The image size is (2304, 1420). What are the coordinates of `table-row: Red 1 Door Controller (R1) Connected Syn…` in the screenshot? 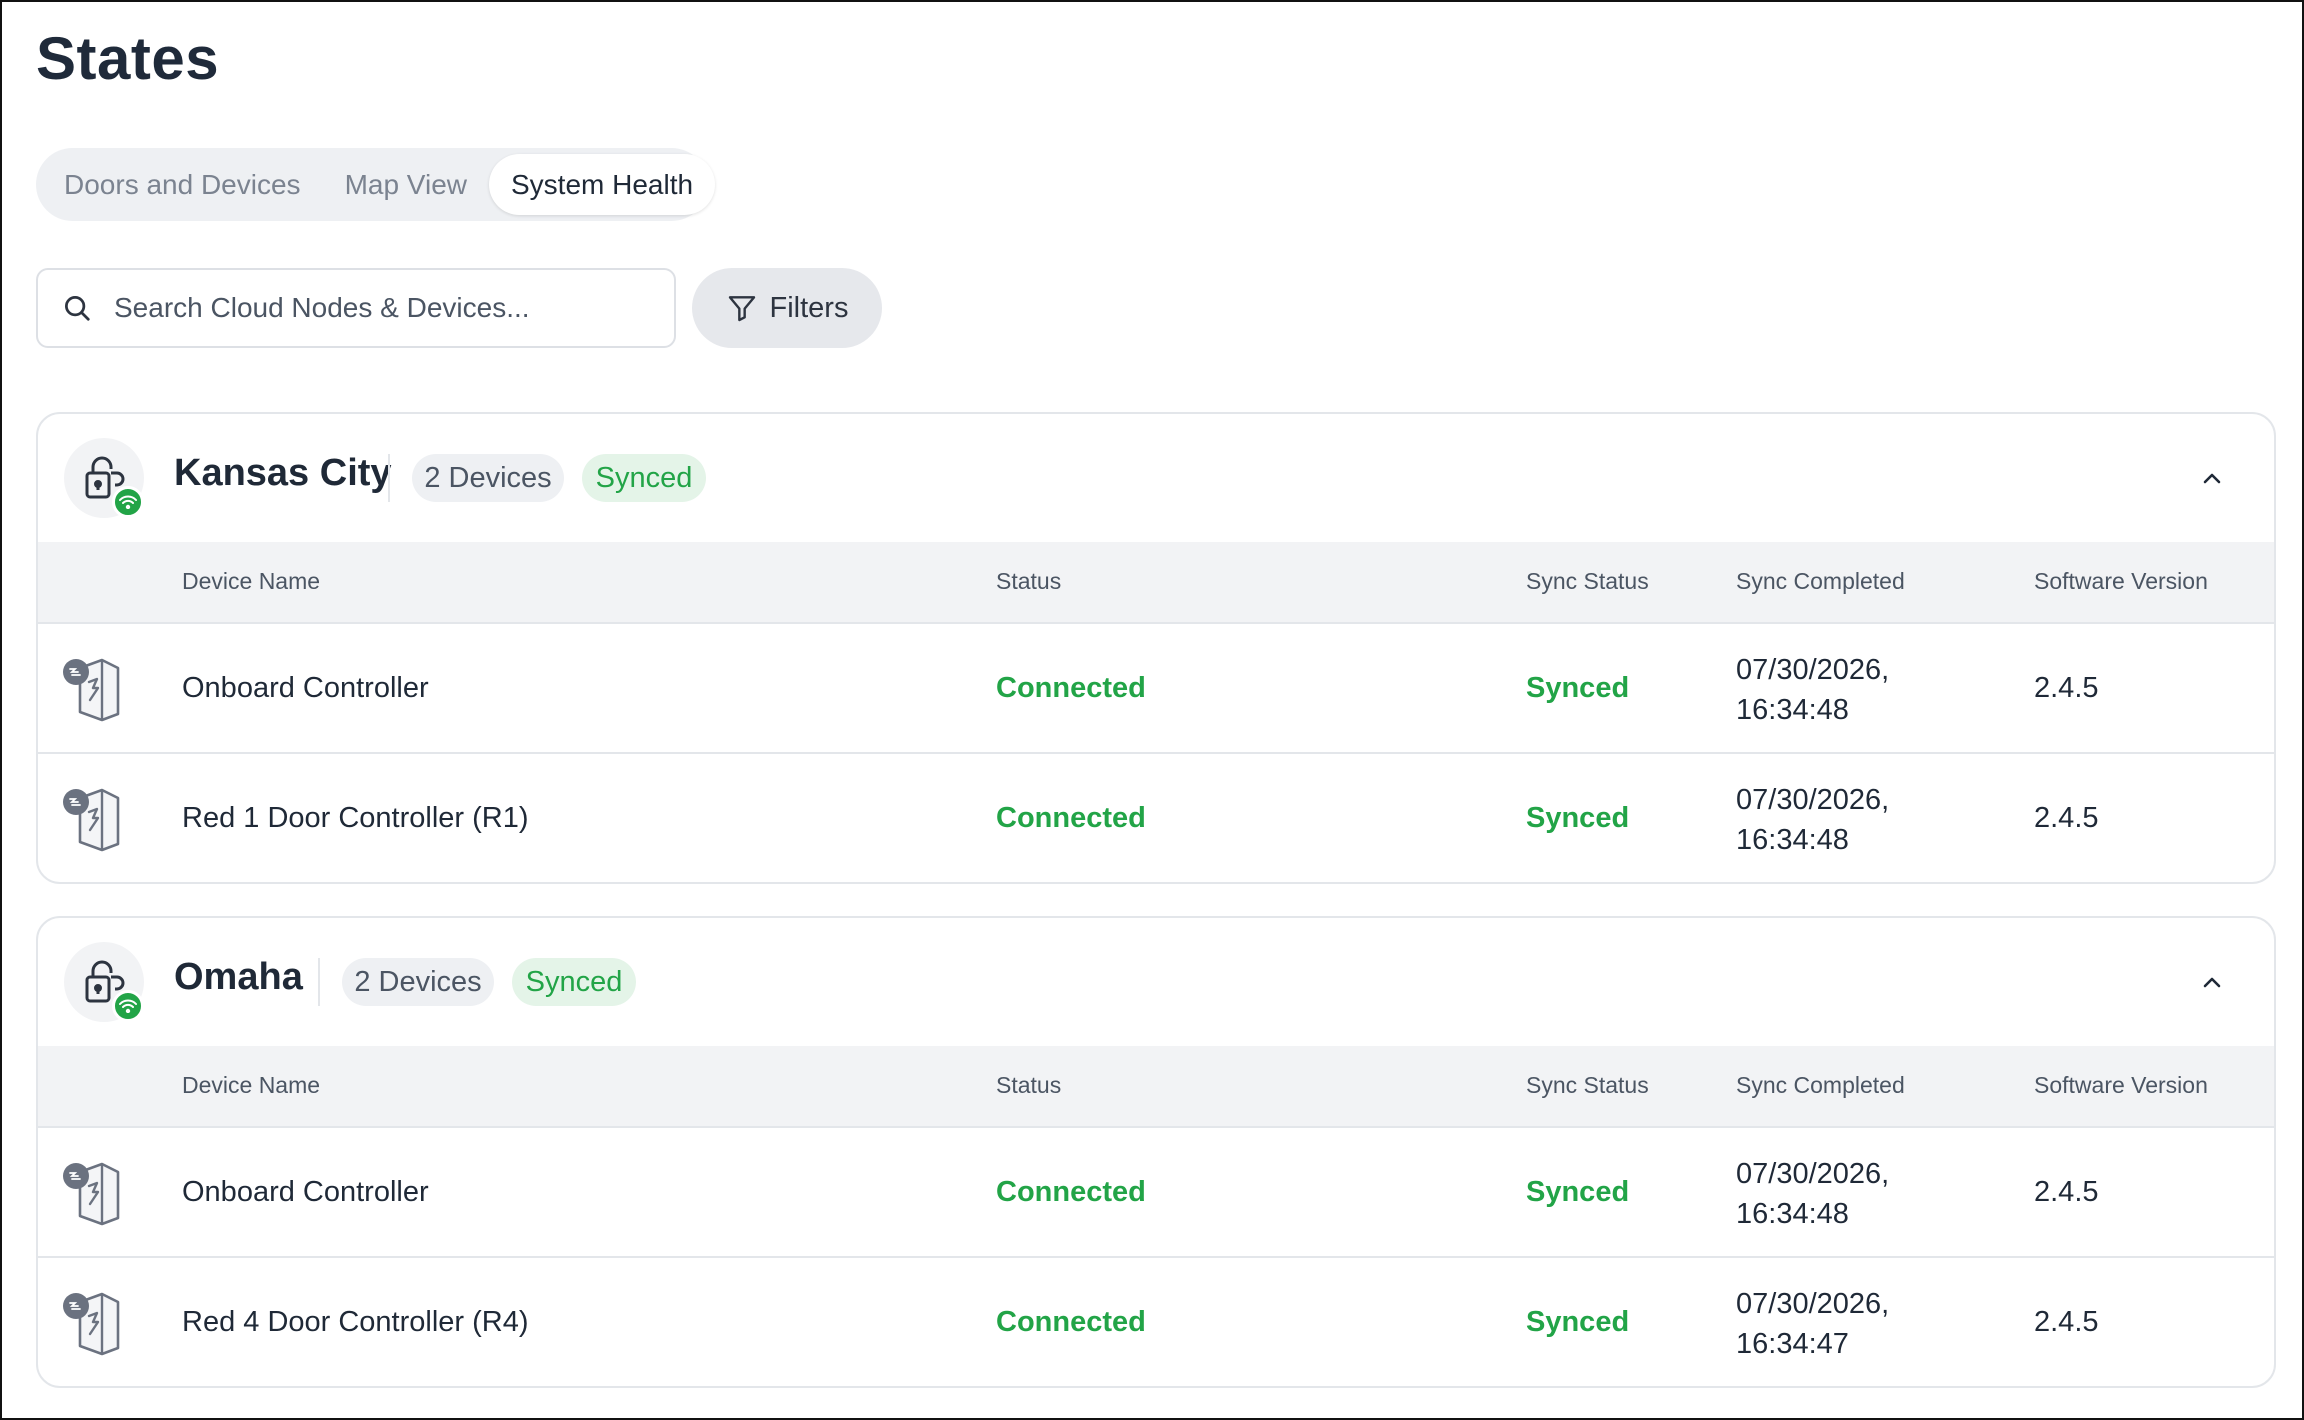 It's located at (1156, 818).